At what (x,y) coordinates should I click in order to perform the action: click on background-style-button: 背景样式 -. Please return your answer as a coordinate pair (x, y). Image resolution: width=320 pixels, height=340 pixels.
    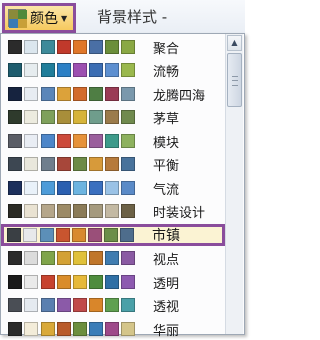
    Looking at the image, I should click on (132, 16).